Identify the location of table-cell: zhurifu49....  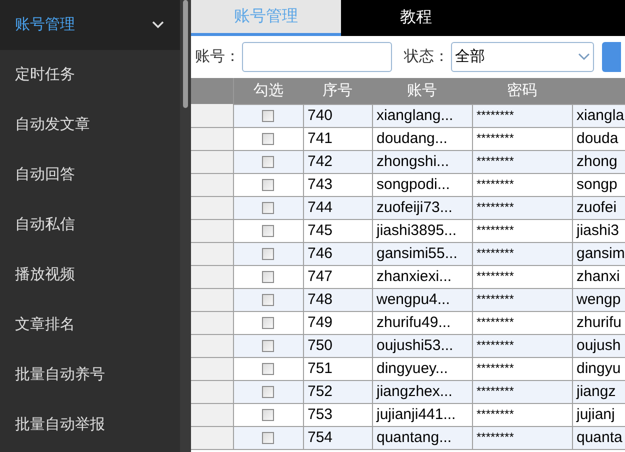
(422, 322).